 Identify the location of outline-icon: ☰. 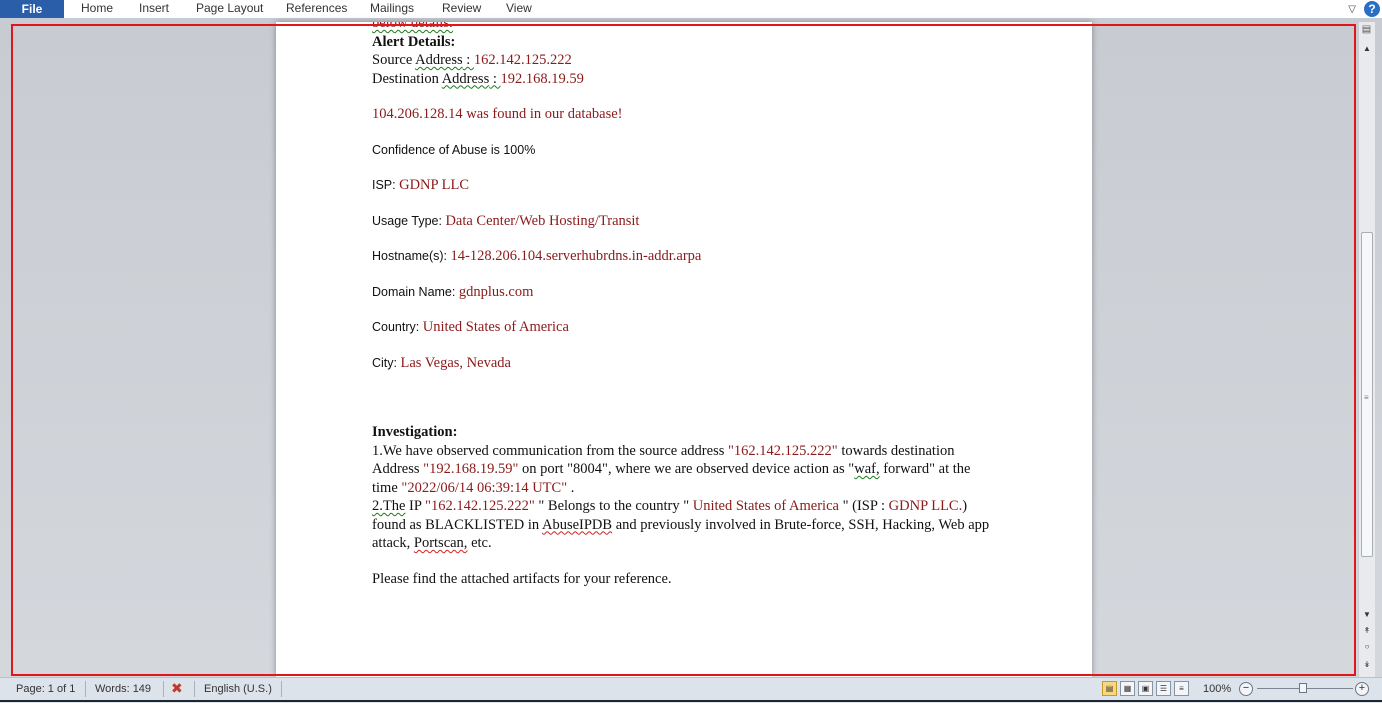
(1163, 688).